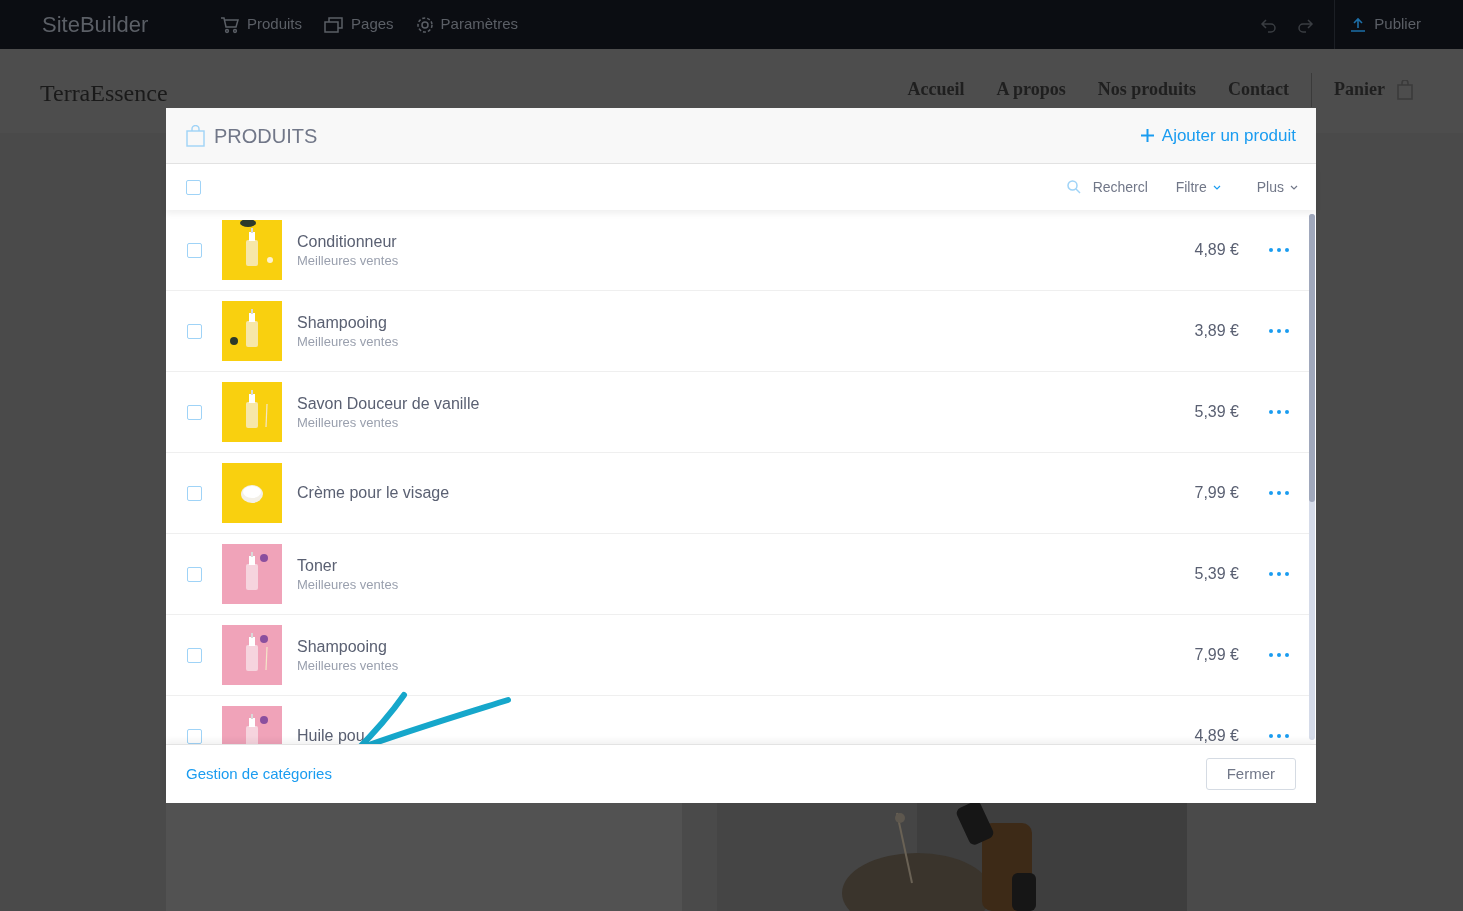  What do you see at coordinates (424, 24) in the screenshot?
I see `settings-icon` at bounding box center [424, 24].